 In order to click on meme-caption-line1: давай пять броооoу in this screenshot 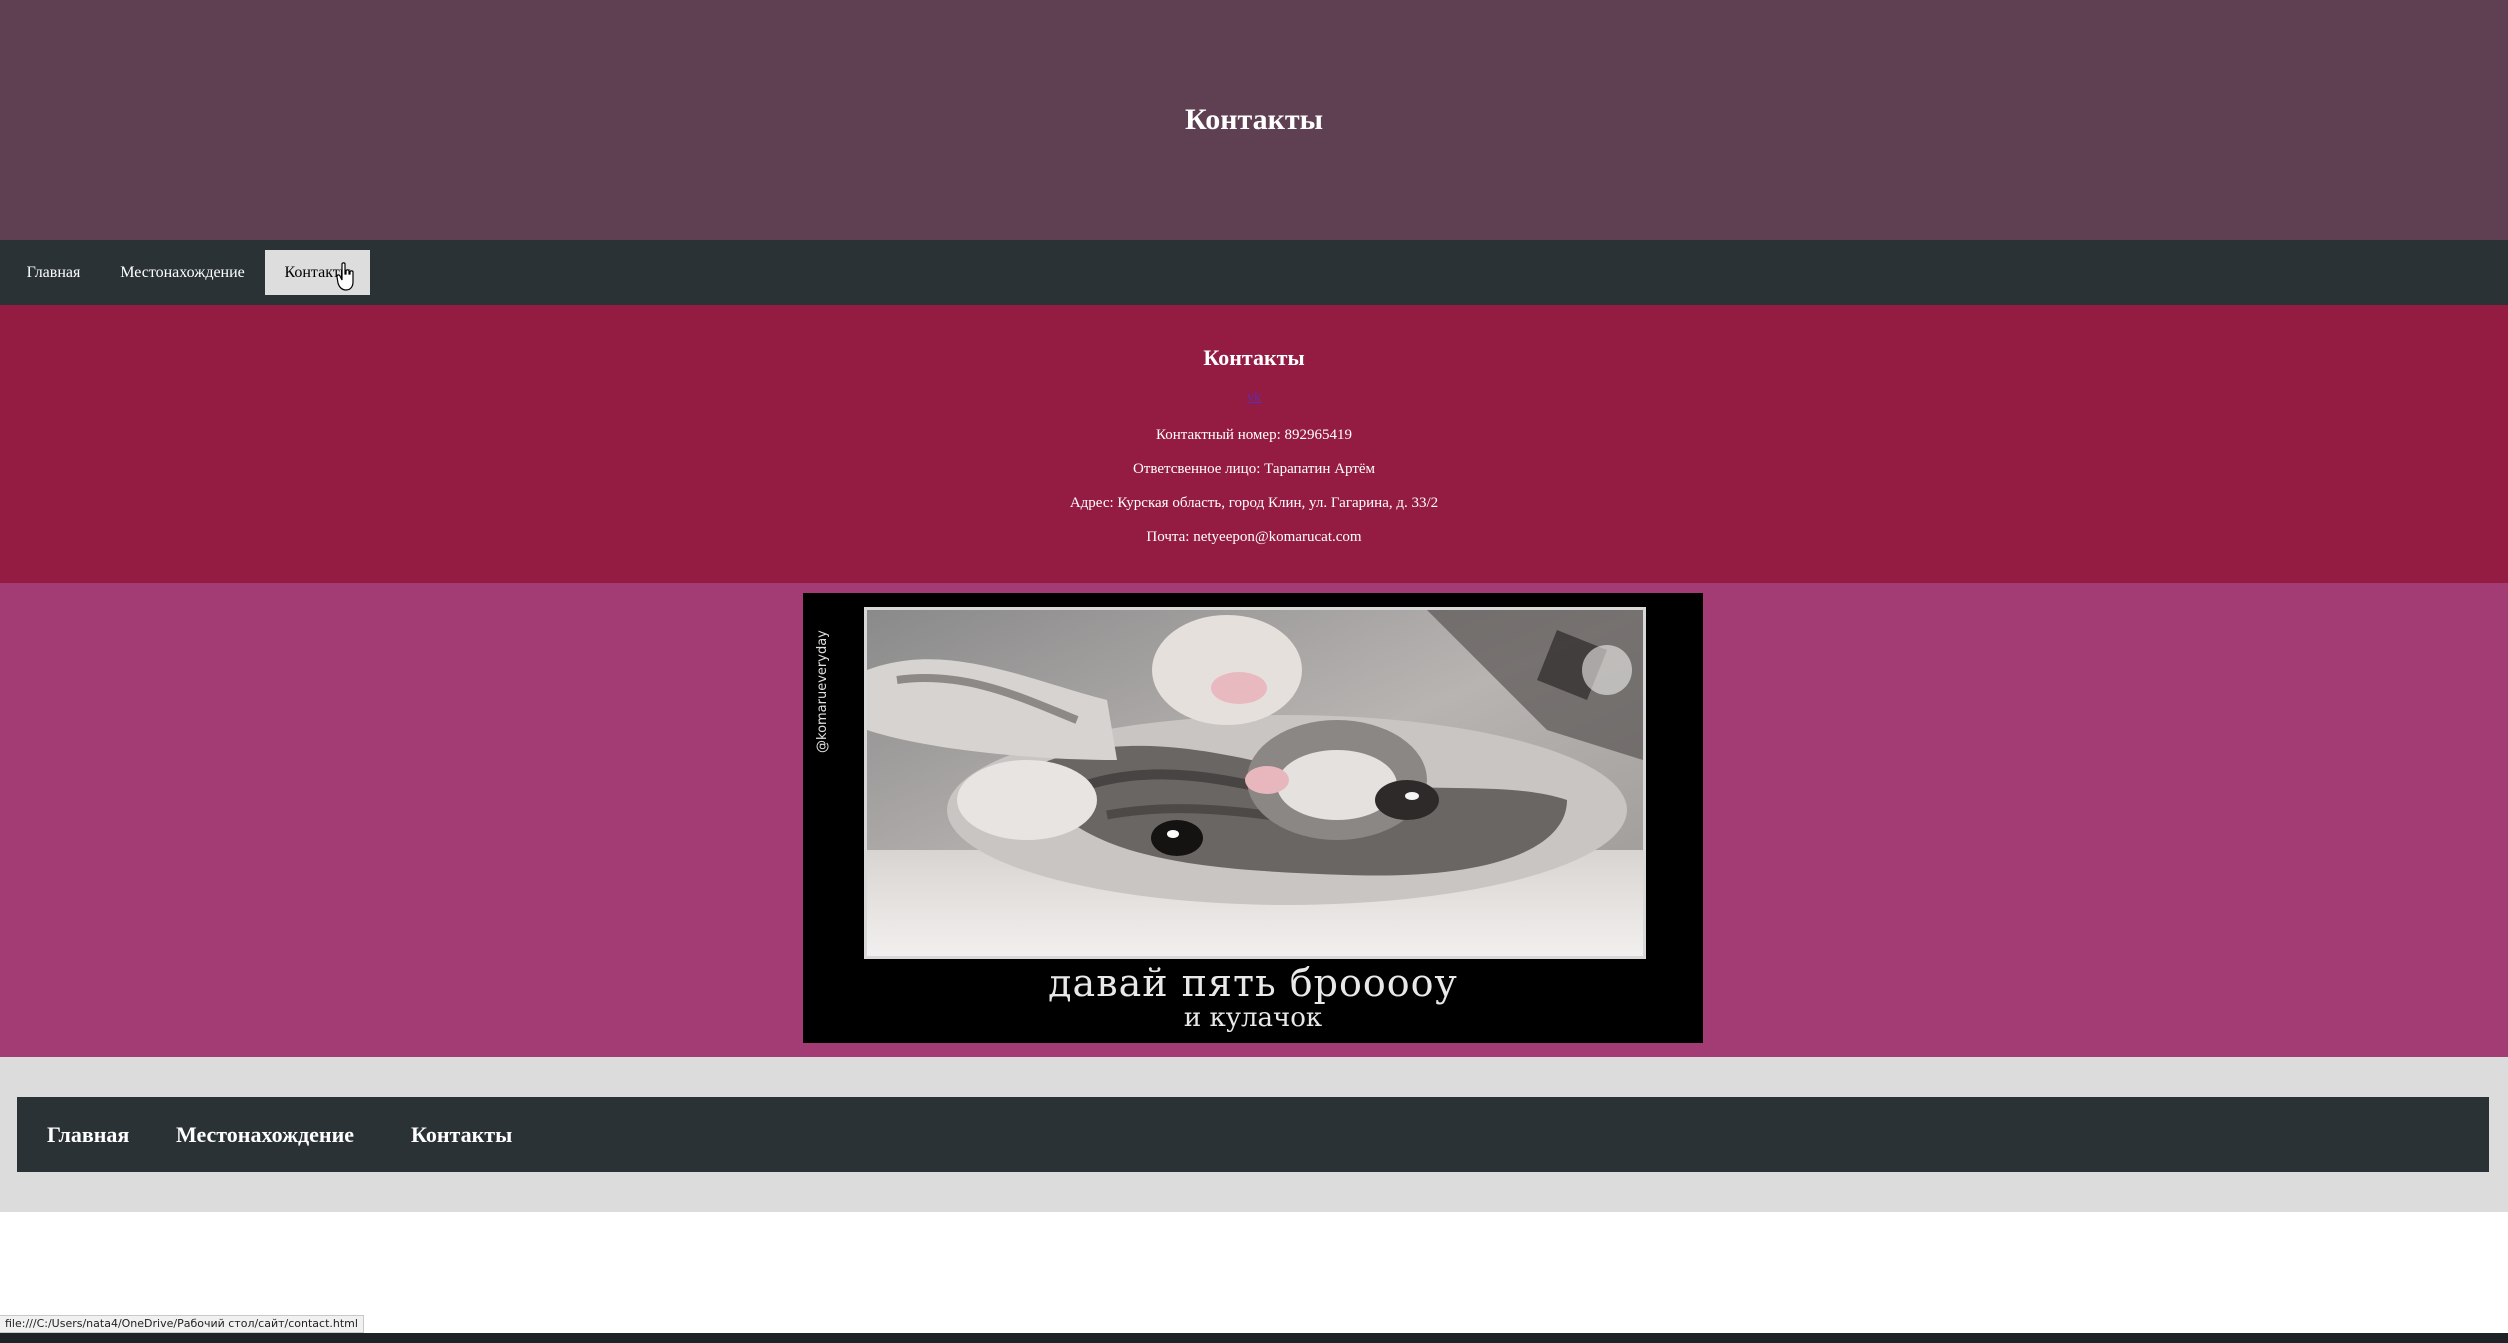, I will do `click(1253, 983)`.